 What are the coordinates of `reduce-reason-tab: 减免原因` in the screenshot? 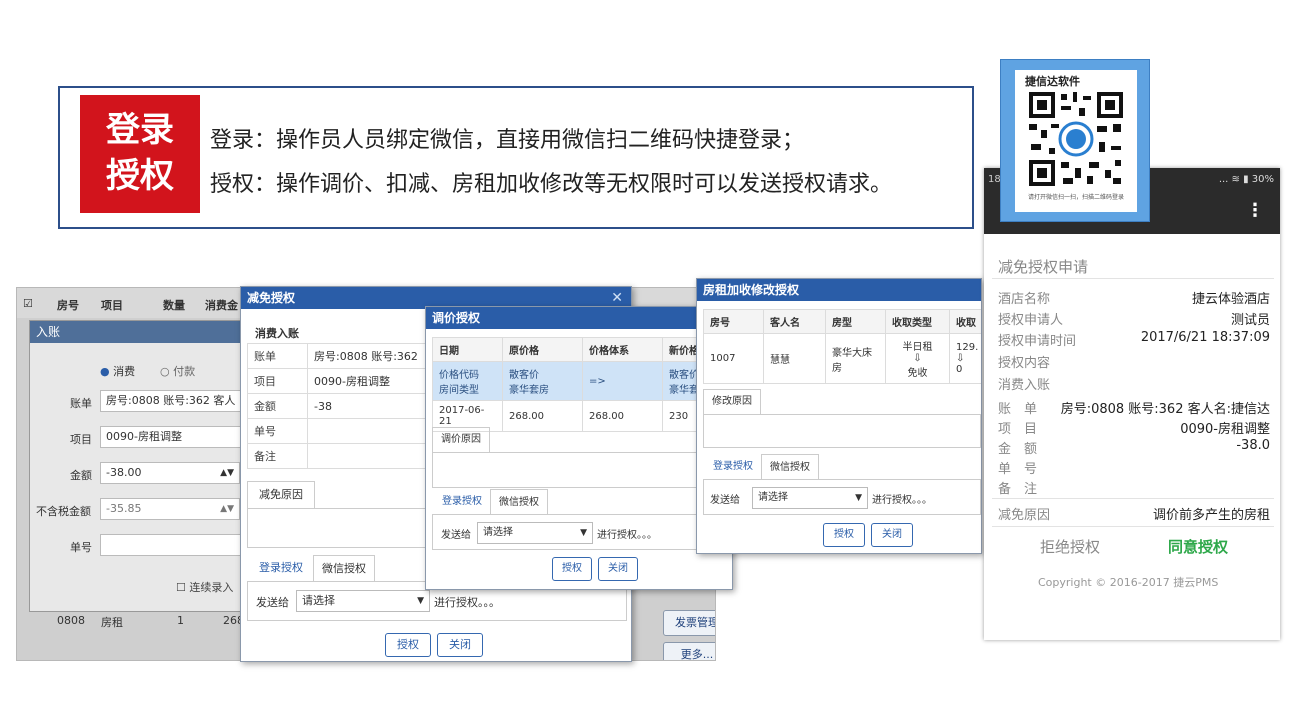 It's located at (281, 495).